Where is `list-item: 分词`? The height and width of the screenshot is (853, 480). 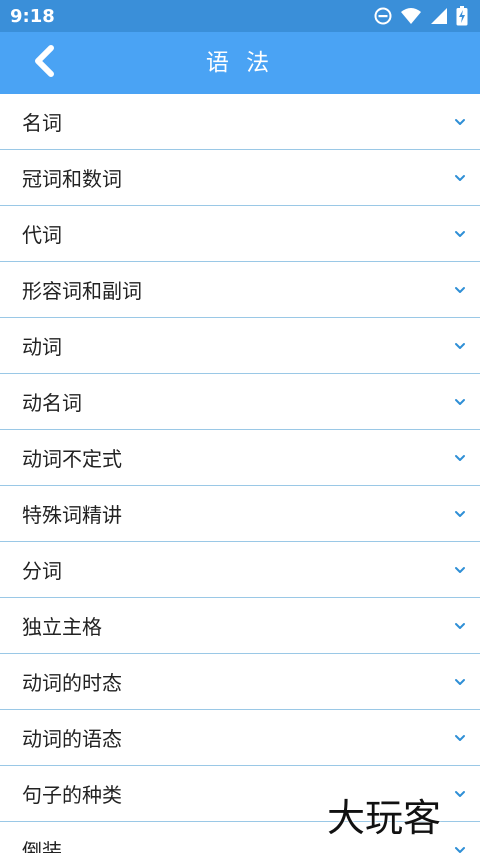 list-item: 分词 is located at coordinates (240, 570).